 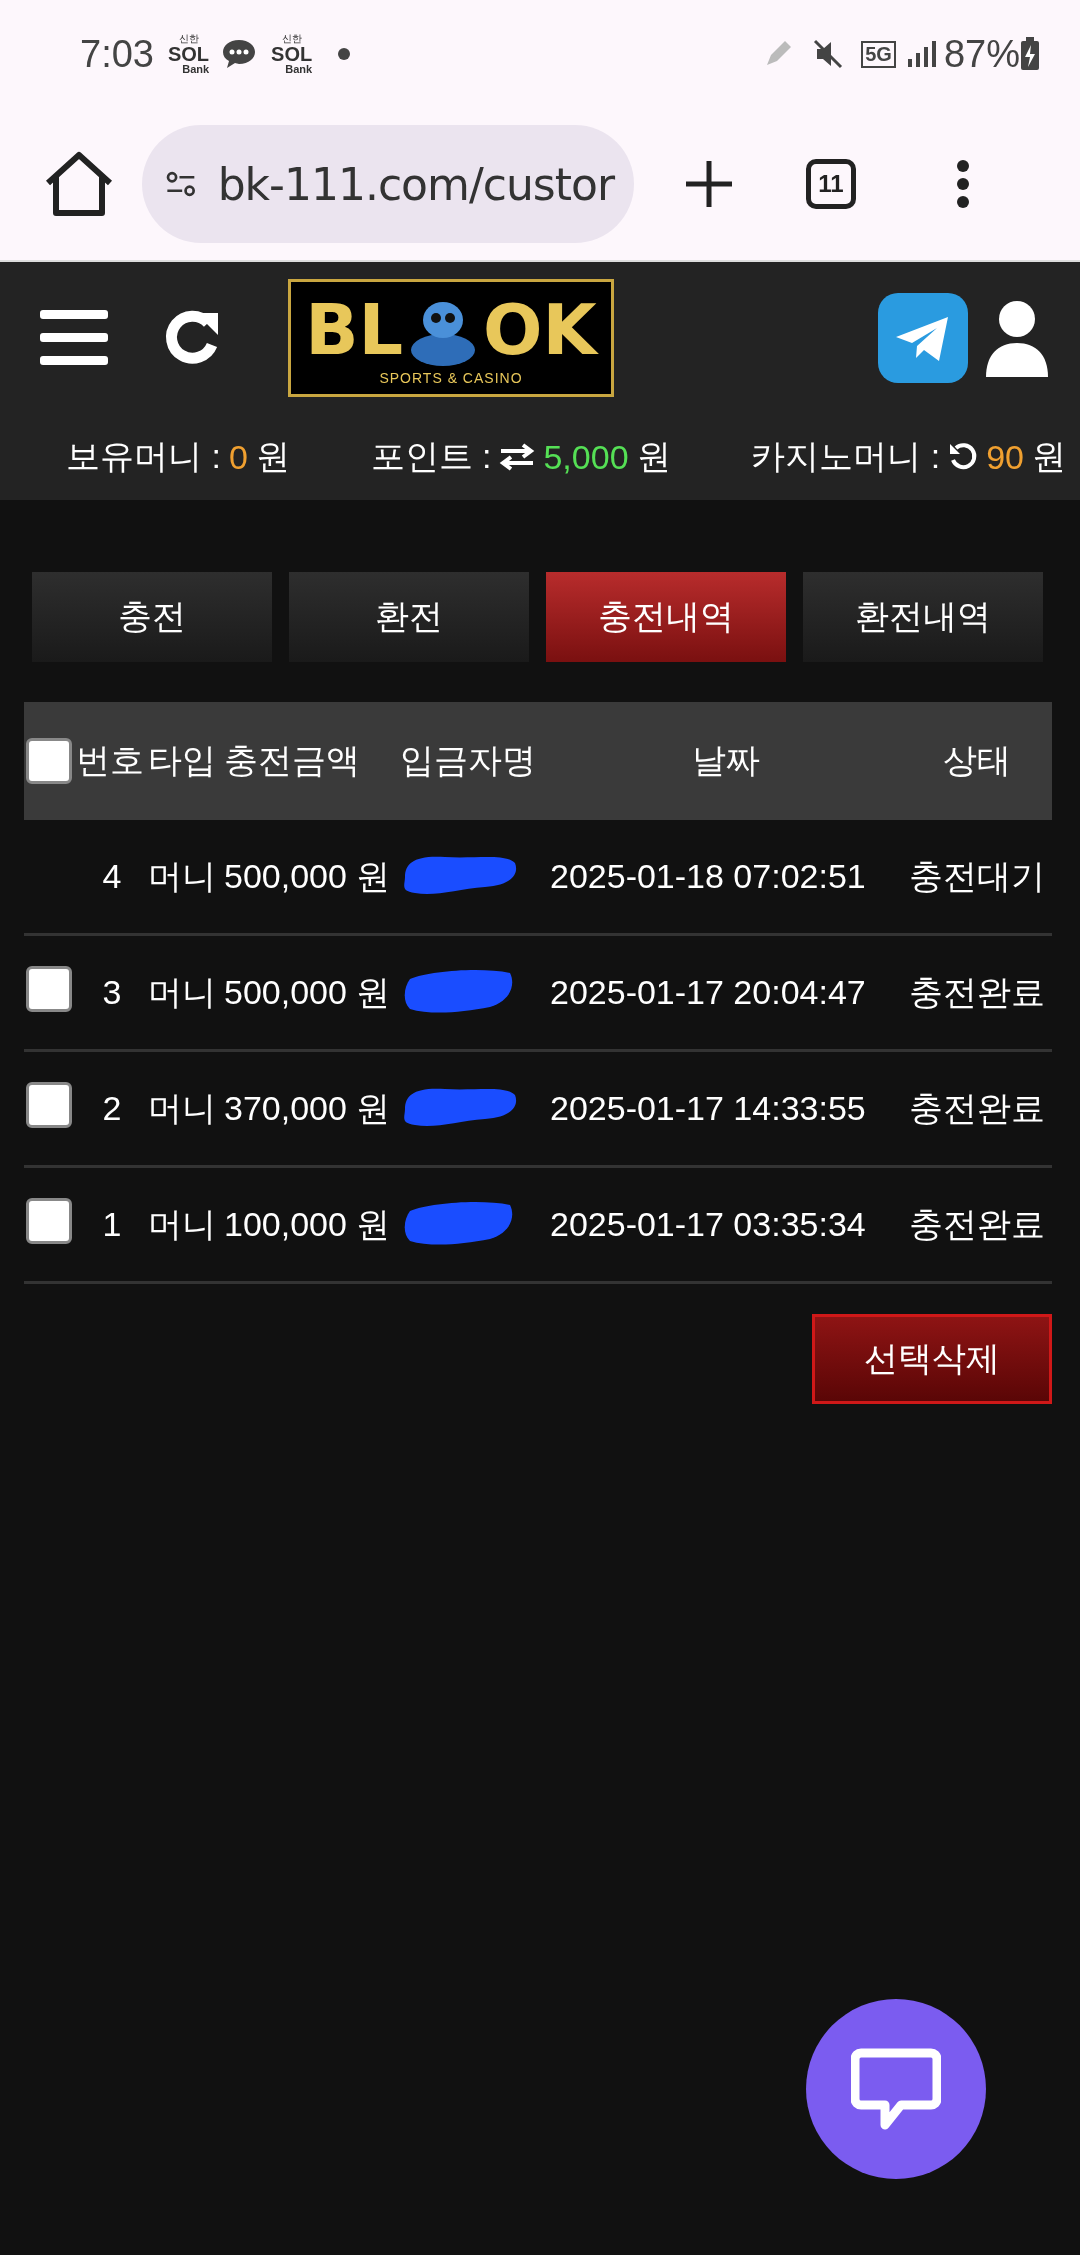 What do you see at coordinates (517, 457) in the screenshot?
I see `swap-arrows-icon` at bounding box center [517, 457].